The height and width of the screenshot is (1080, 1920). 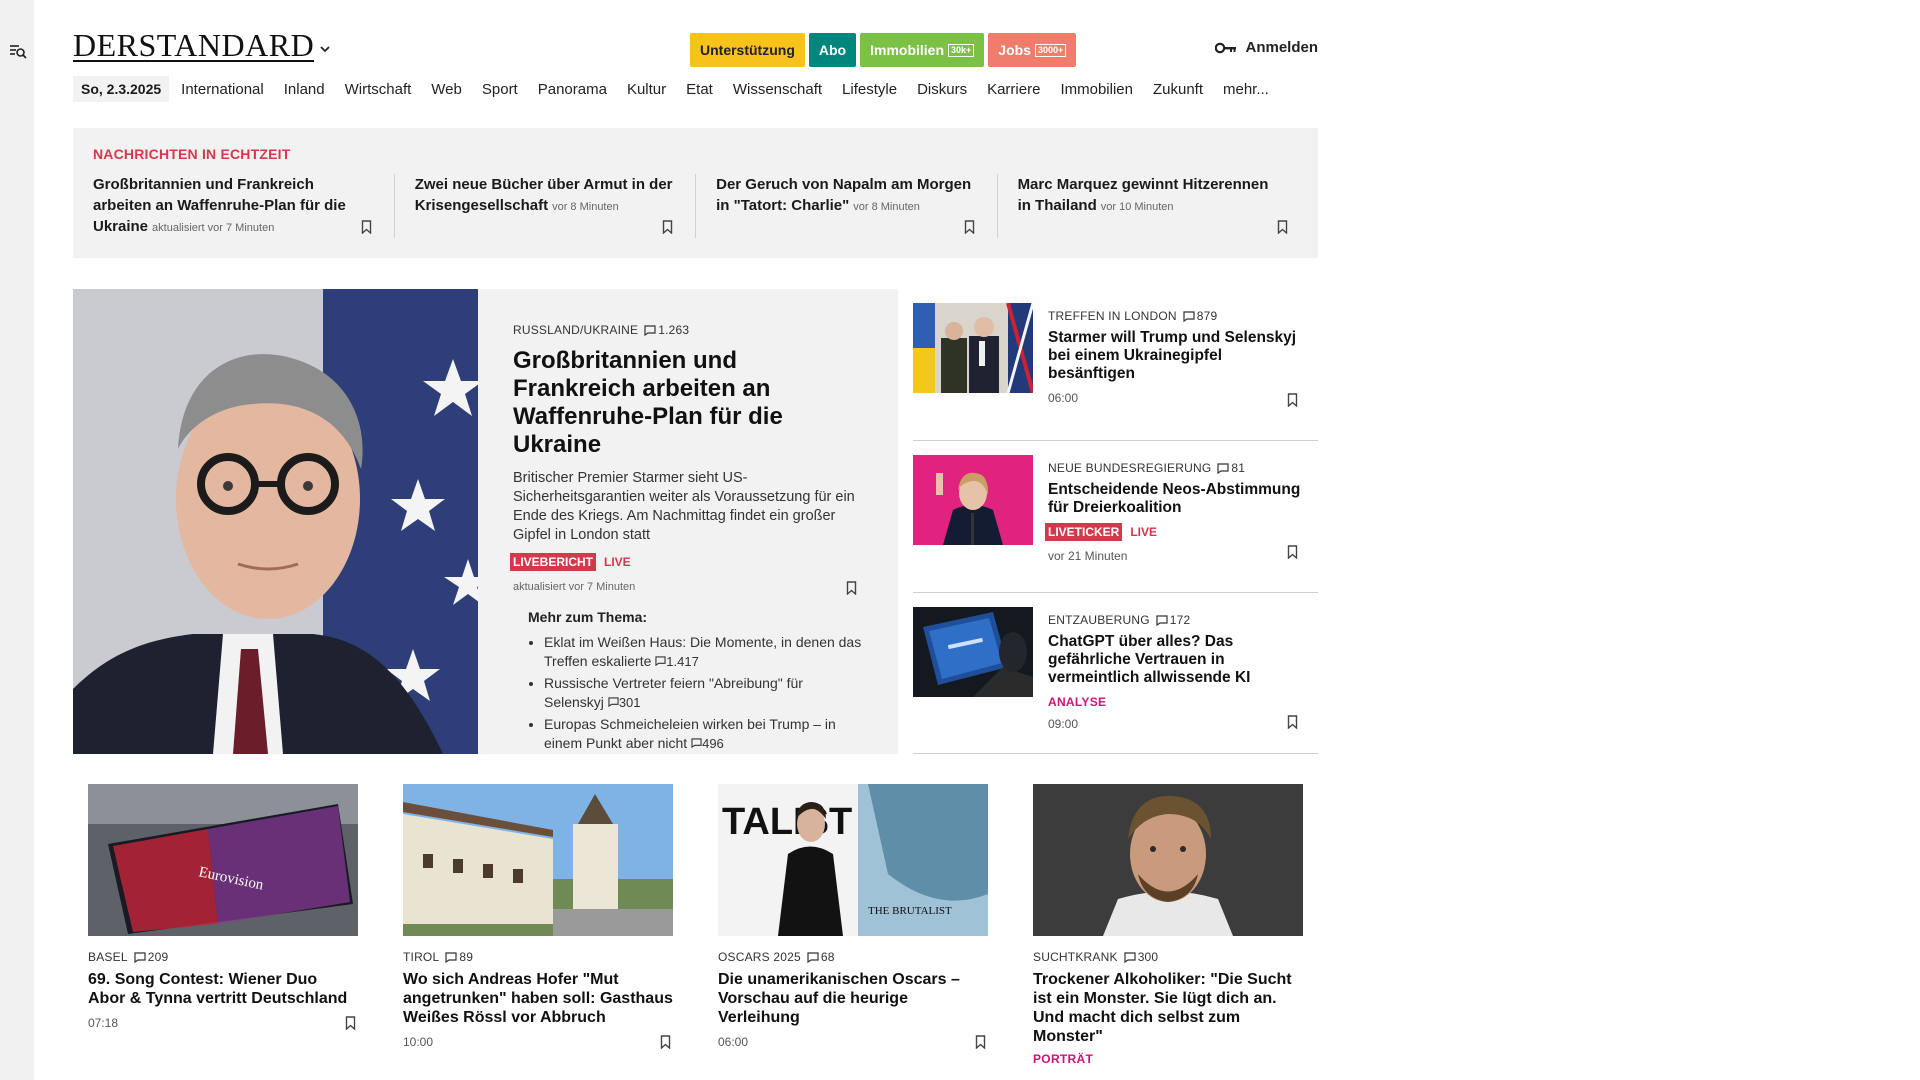 I want to click on live-row: LIVETICKER LIVE, so click(x=1176, y=532).